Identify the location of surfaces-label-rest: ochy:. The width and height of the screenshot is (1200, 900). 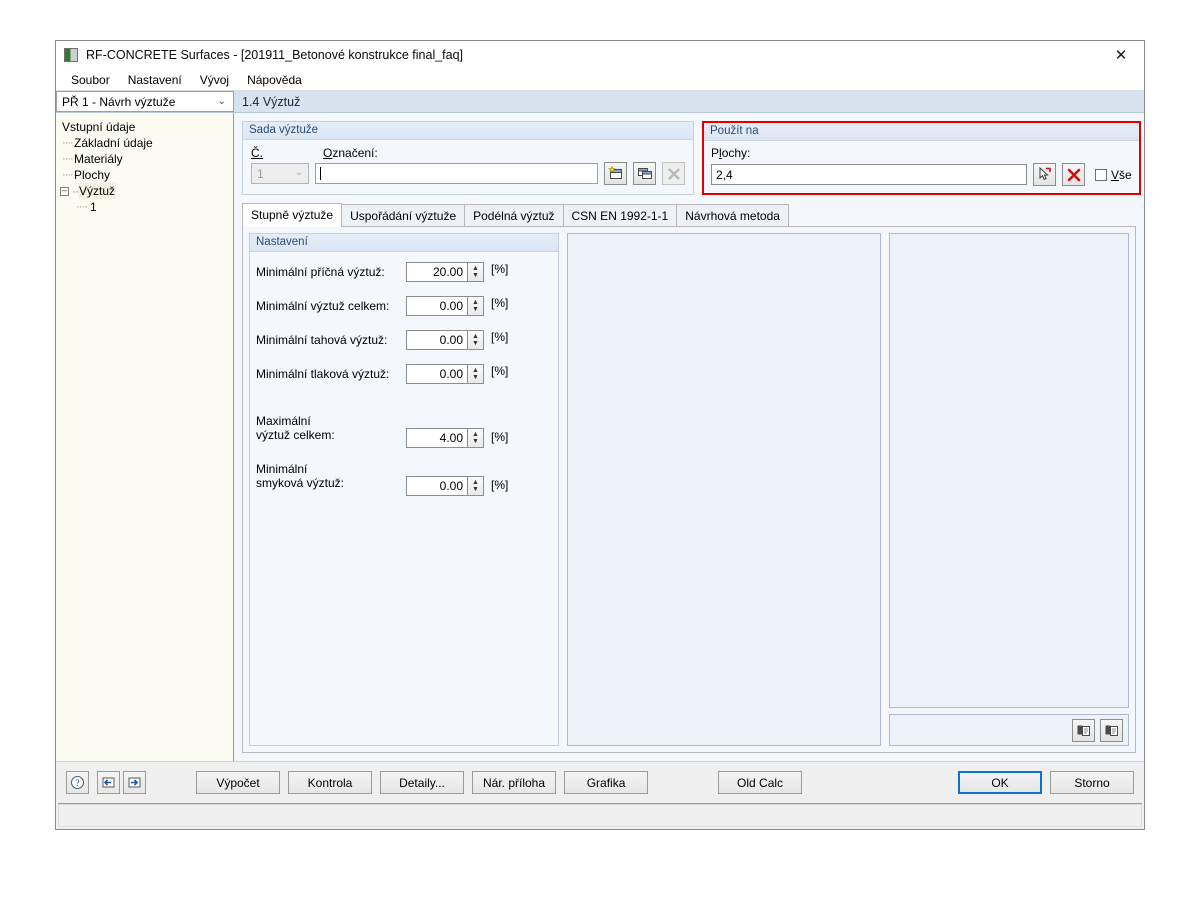
(736, 153).